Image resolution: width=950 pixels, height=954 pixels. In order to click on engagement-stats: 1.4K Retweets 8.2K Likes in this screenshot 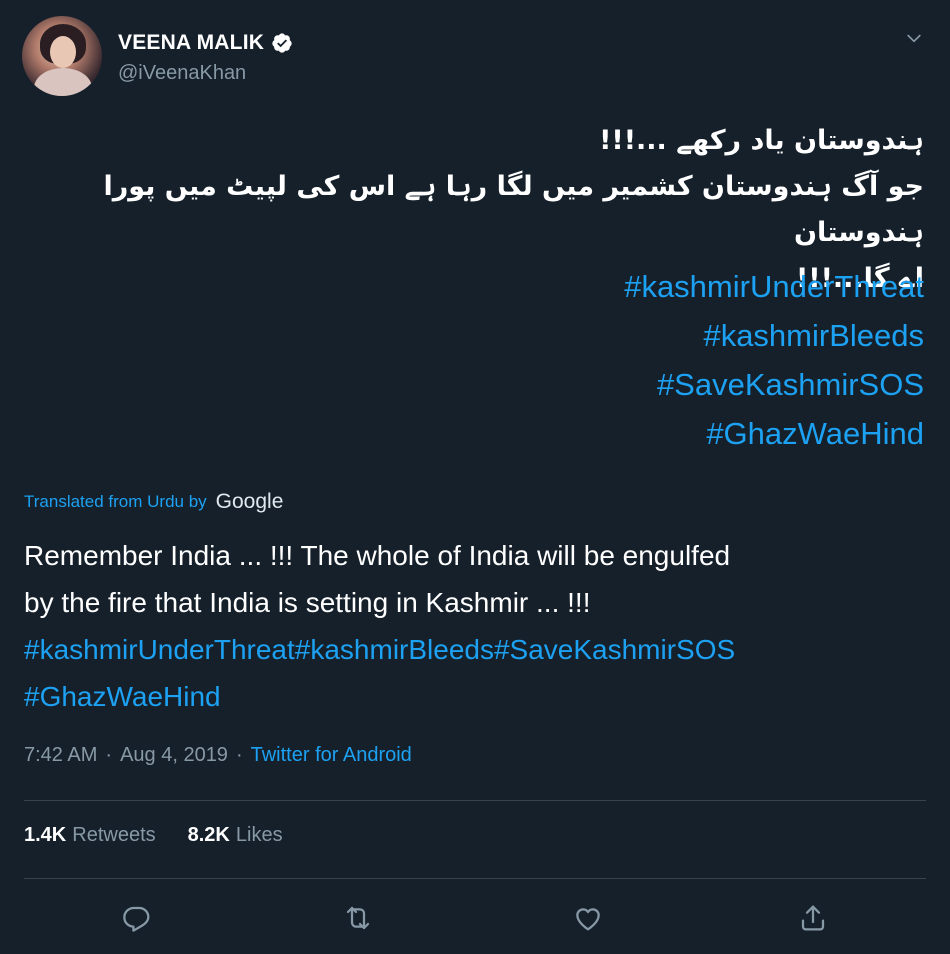, I will do `click(153, 835)`.